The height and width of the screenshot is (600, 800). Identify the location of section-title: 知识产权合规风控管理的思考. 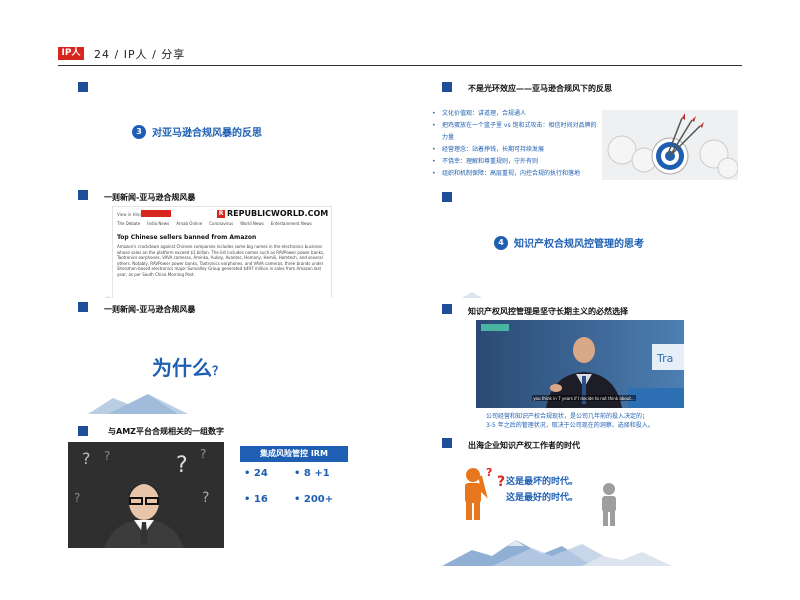
(579, 244).